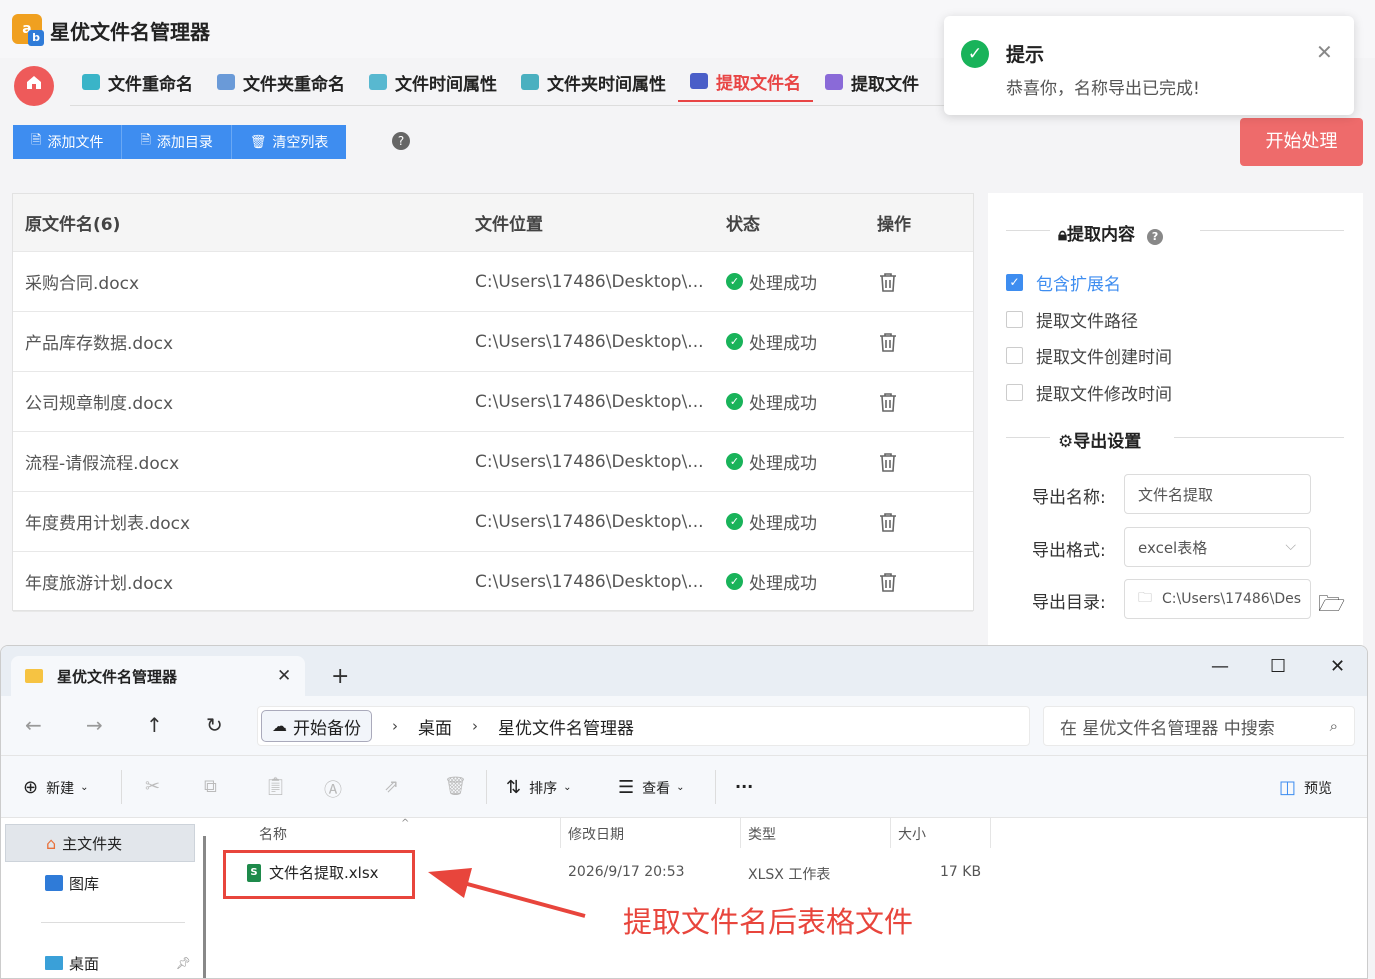 The width and height of the screenshot is (1375, 979). Describe the element at coordinates (1069, 603) in the screenshot. I see `export-dir-label: 导出目录:` at that location.